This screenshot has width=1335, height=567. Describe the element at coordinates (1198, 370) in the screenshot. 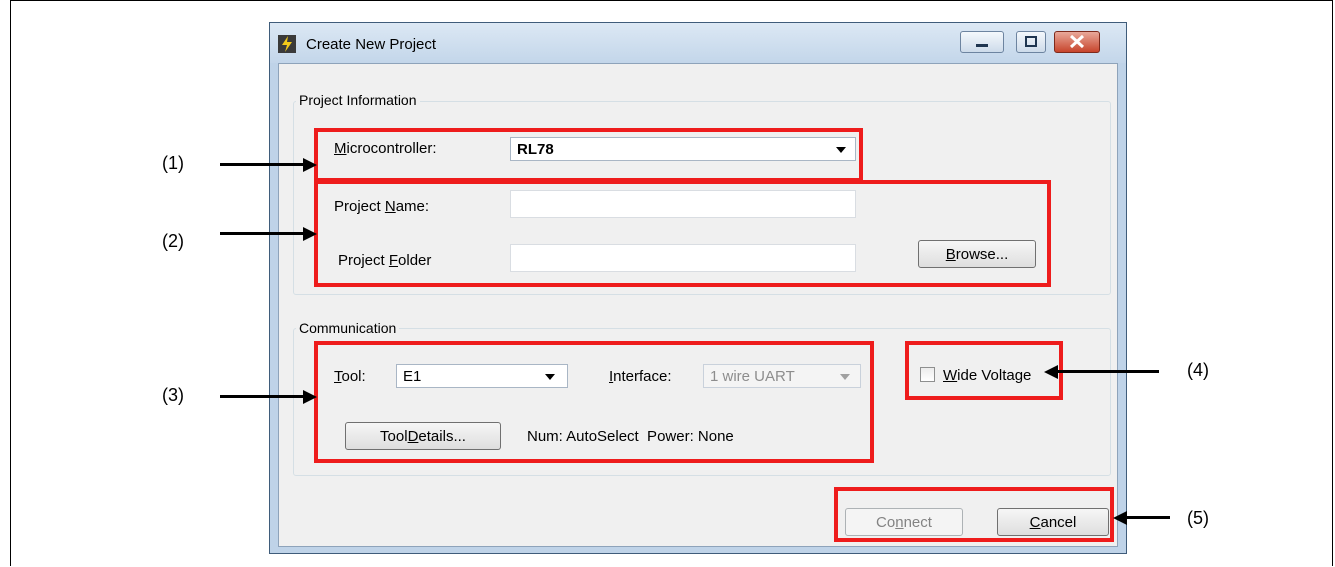

I see `callout-label-4: (4)` at that location.